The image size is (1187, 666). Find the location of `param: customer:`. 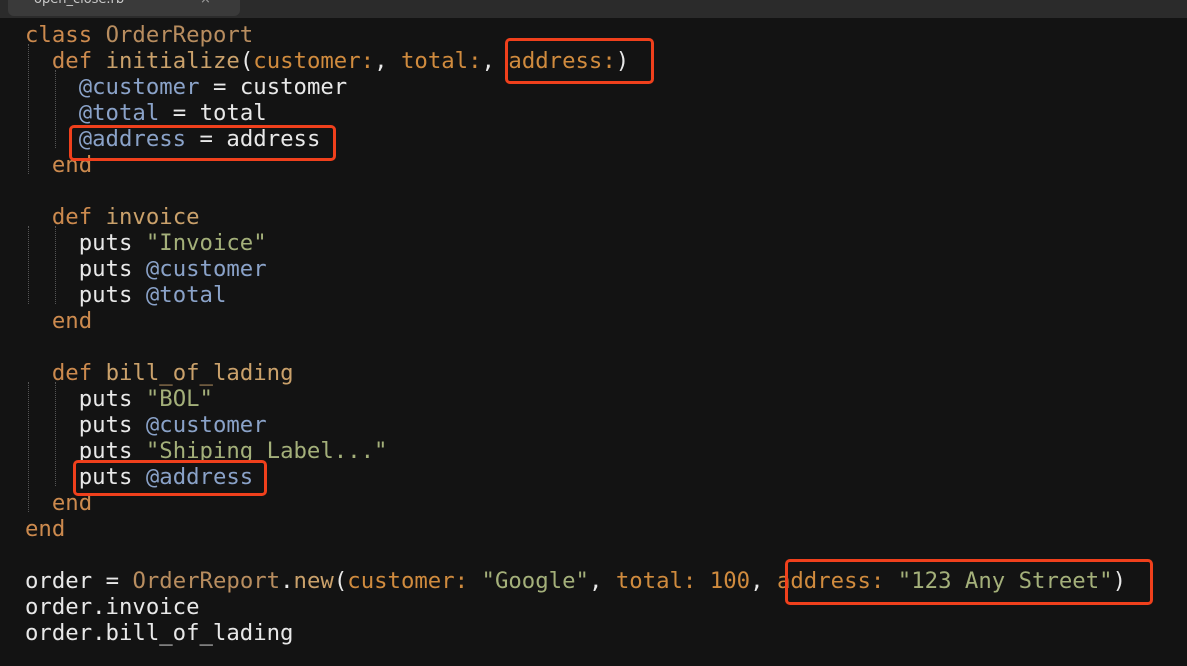

param: customer: is located at coordinates (314, 61).